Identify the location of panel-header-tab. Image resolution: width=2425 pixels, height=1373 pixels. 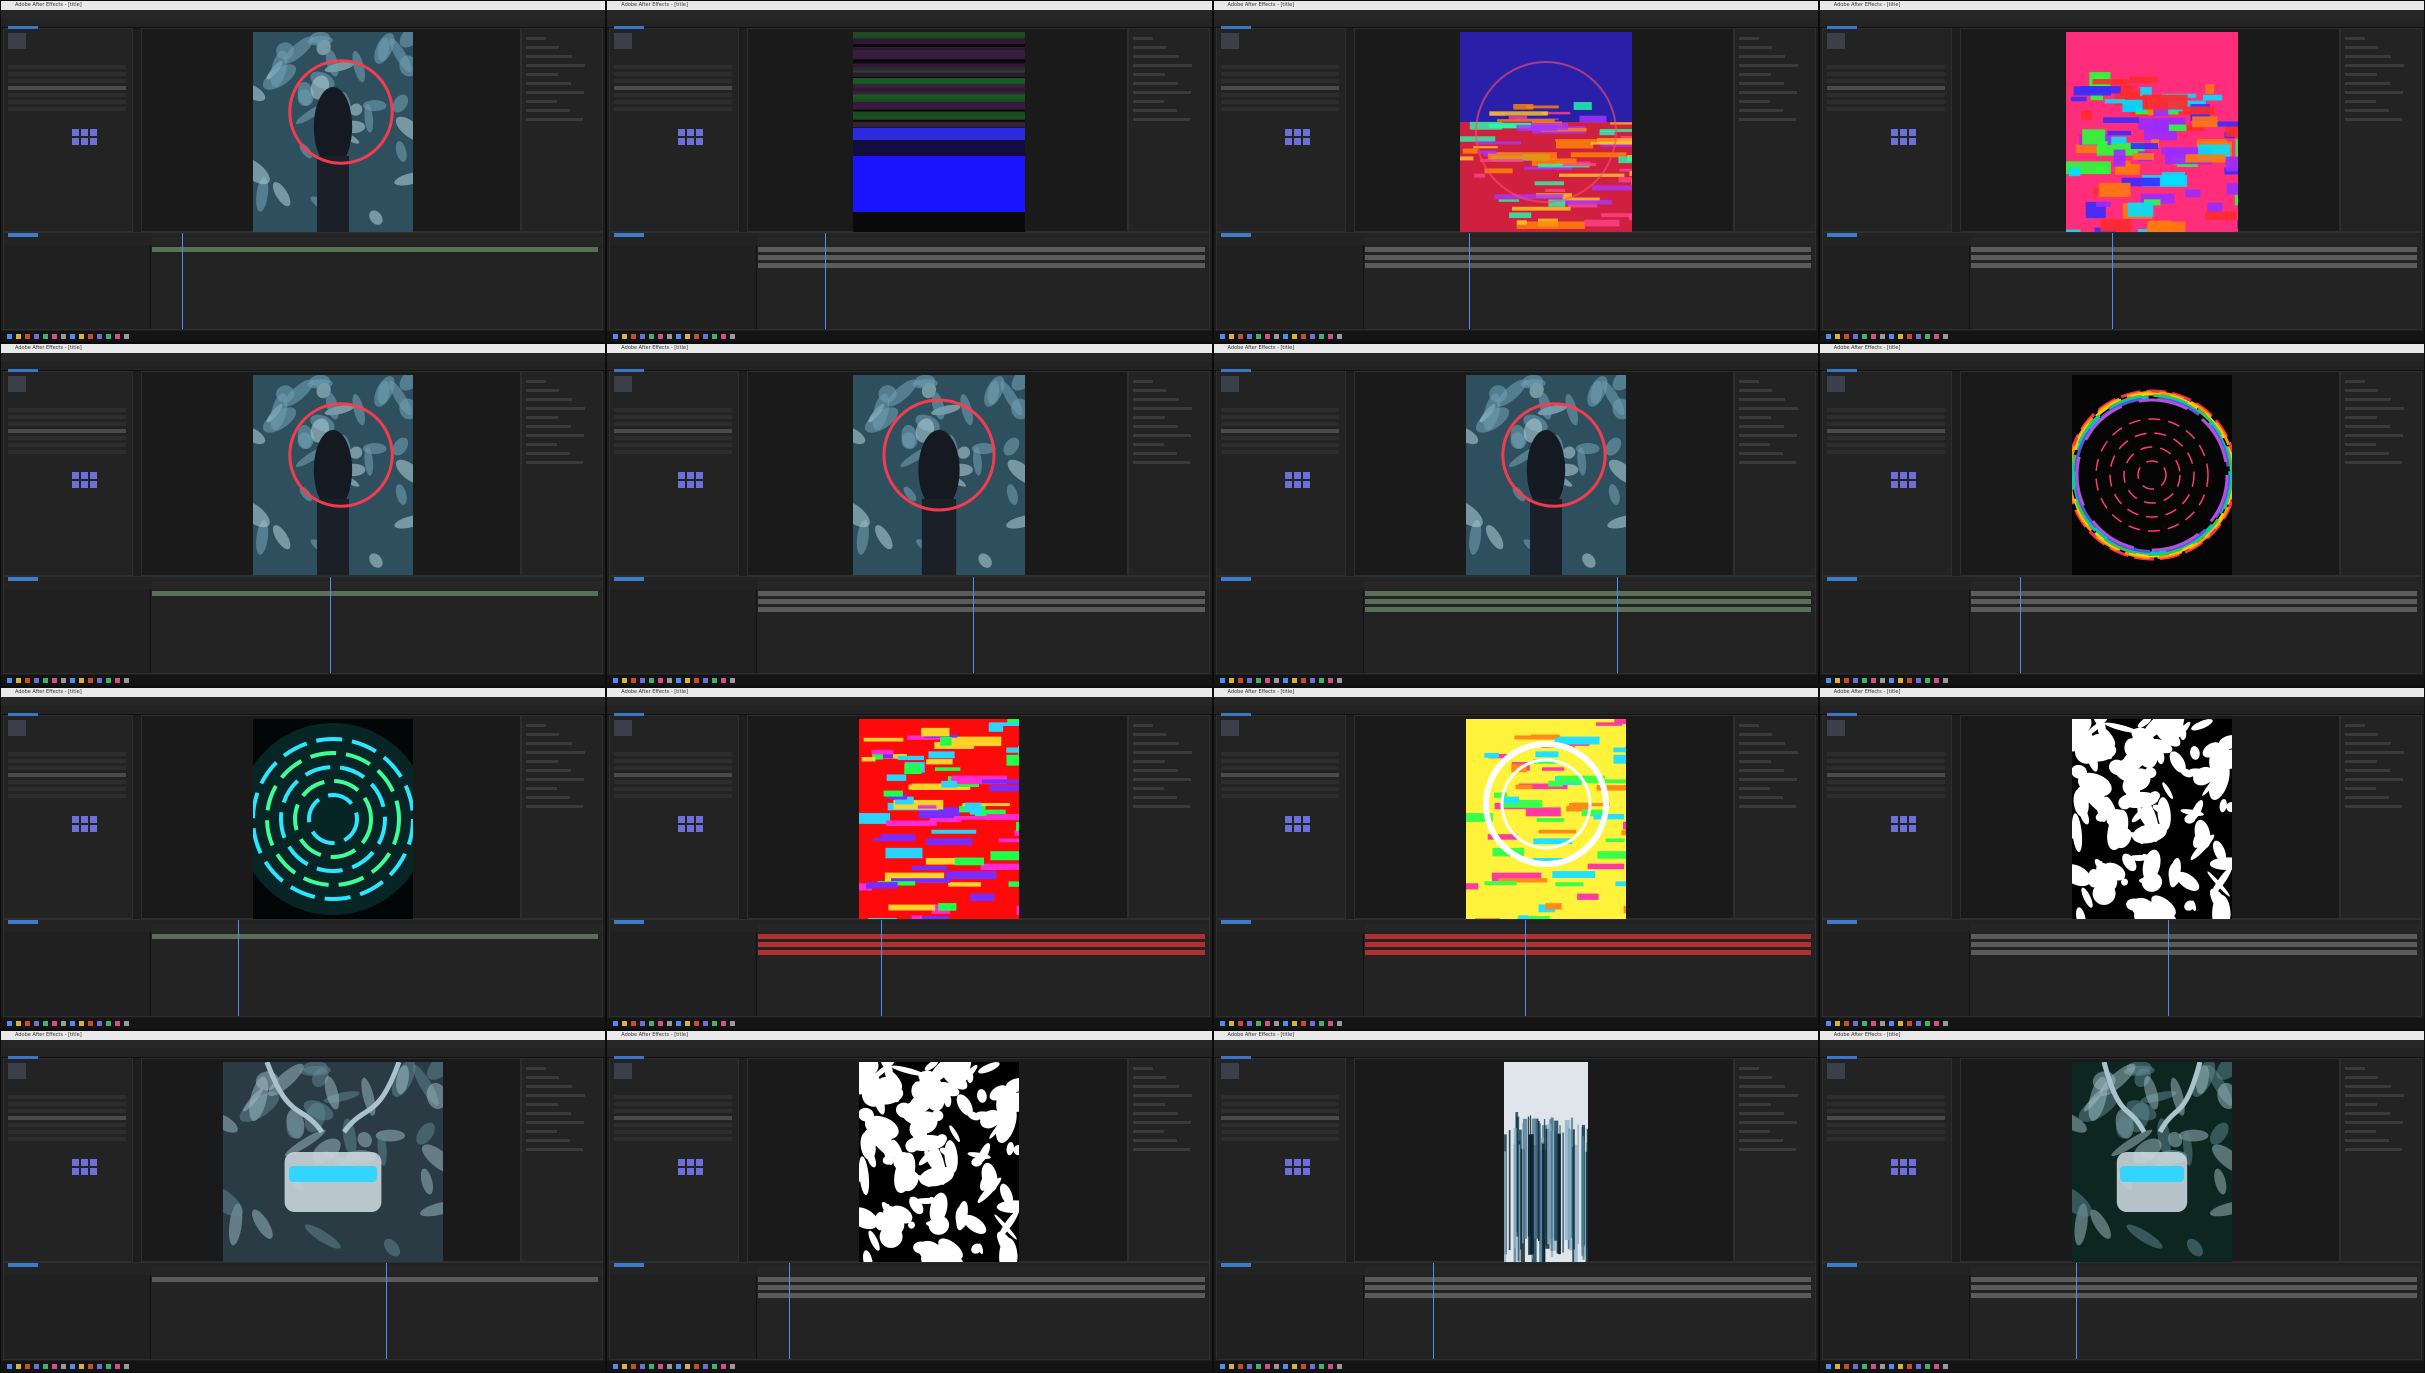
(23, 714).